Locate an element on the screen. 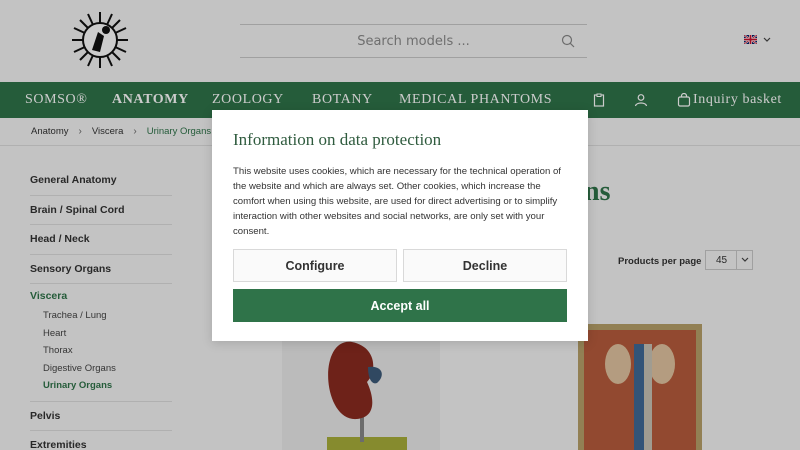  configure-button: Configure is located at coordinates (315, 265).